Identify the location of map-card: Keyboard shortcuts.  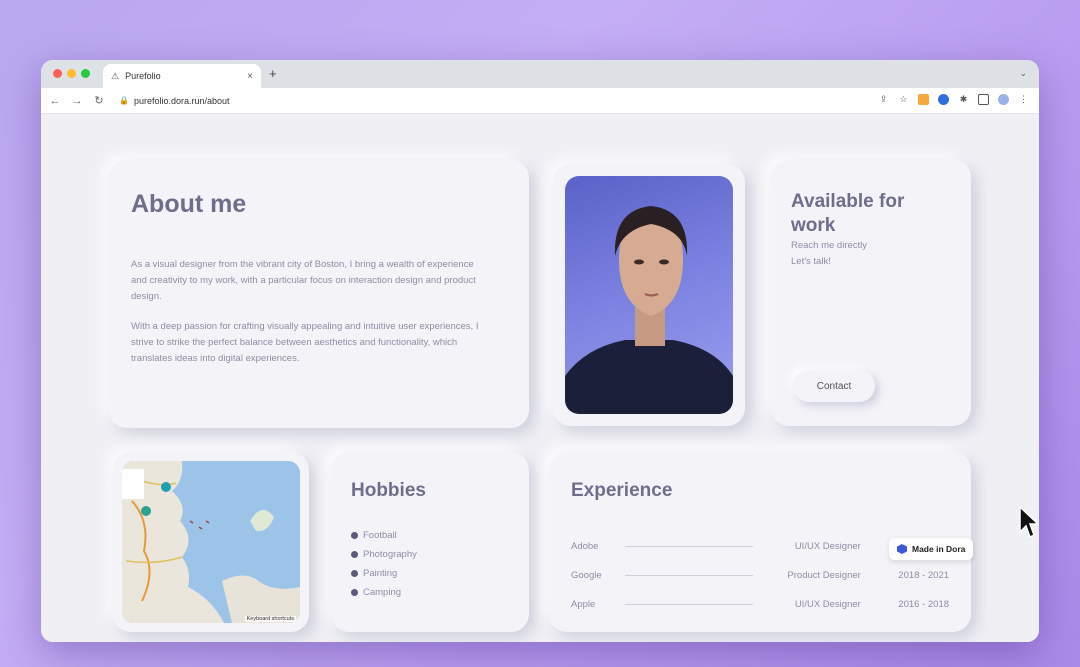
(211, 542).